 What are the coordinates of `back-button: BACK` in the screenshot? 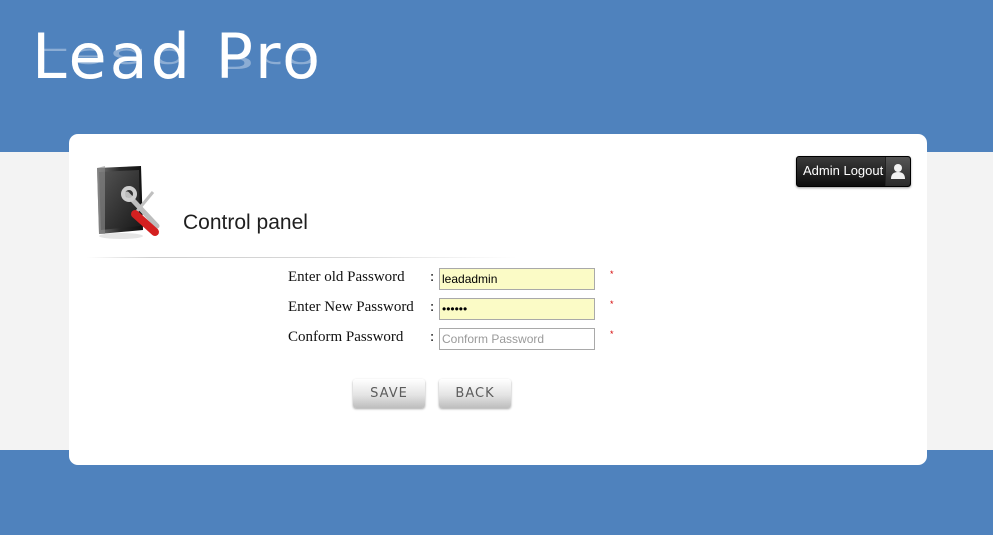 It's located at (475, 393).